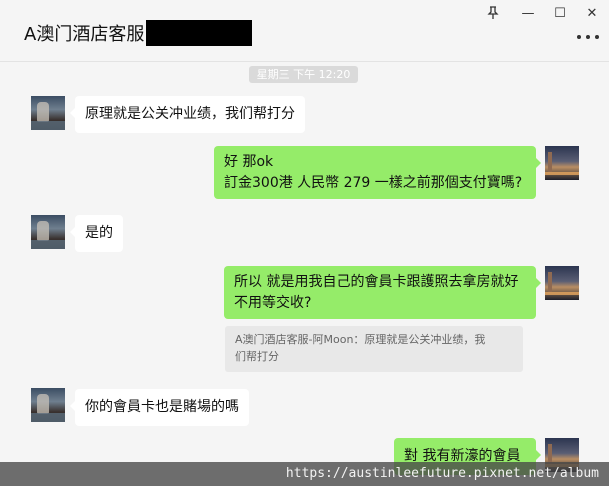 This screenshot has height=486, width=609. Describe the element at coordinates (374, 349) in the screenshot. I see `quoted-reply: A澳门酒店客服-阿Moon：原理就是公关冲业绩，我 们帮打分` at that location.